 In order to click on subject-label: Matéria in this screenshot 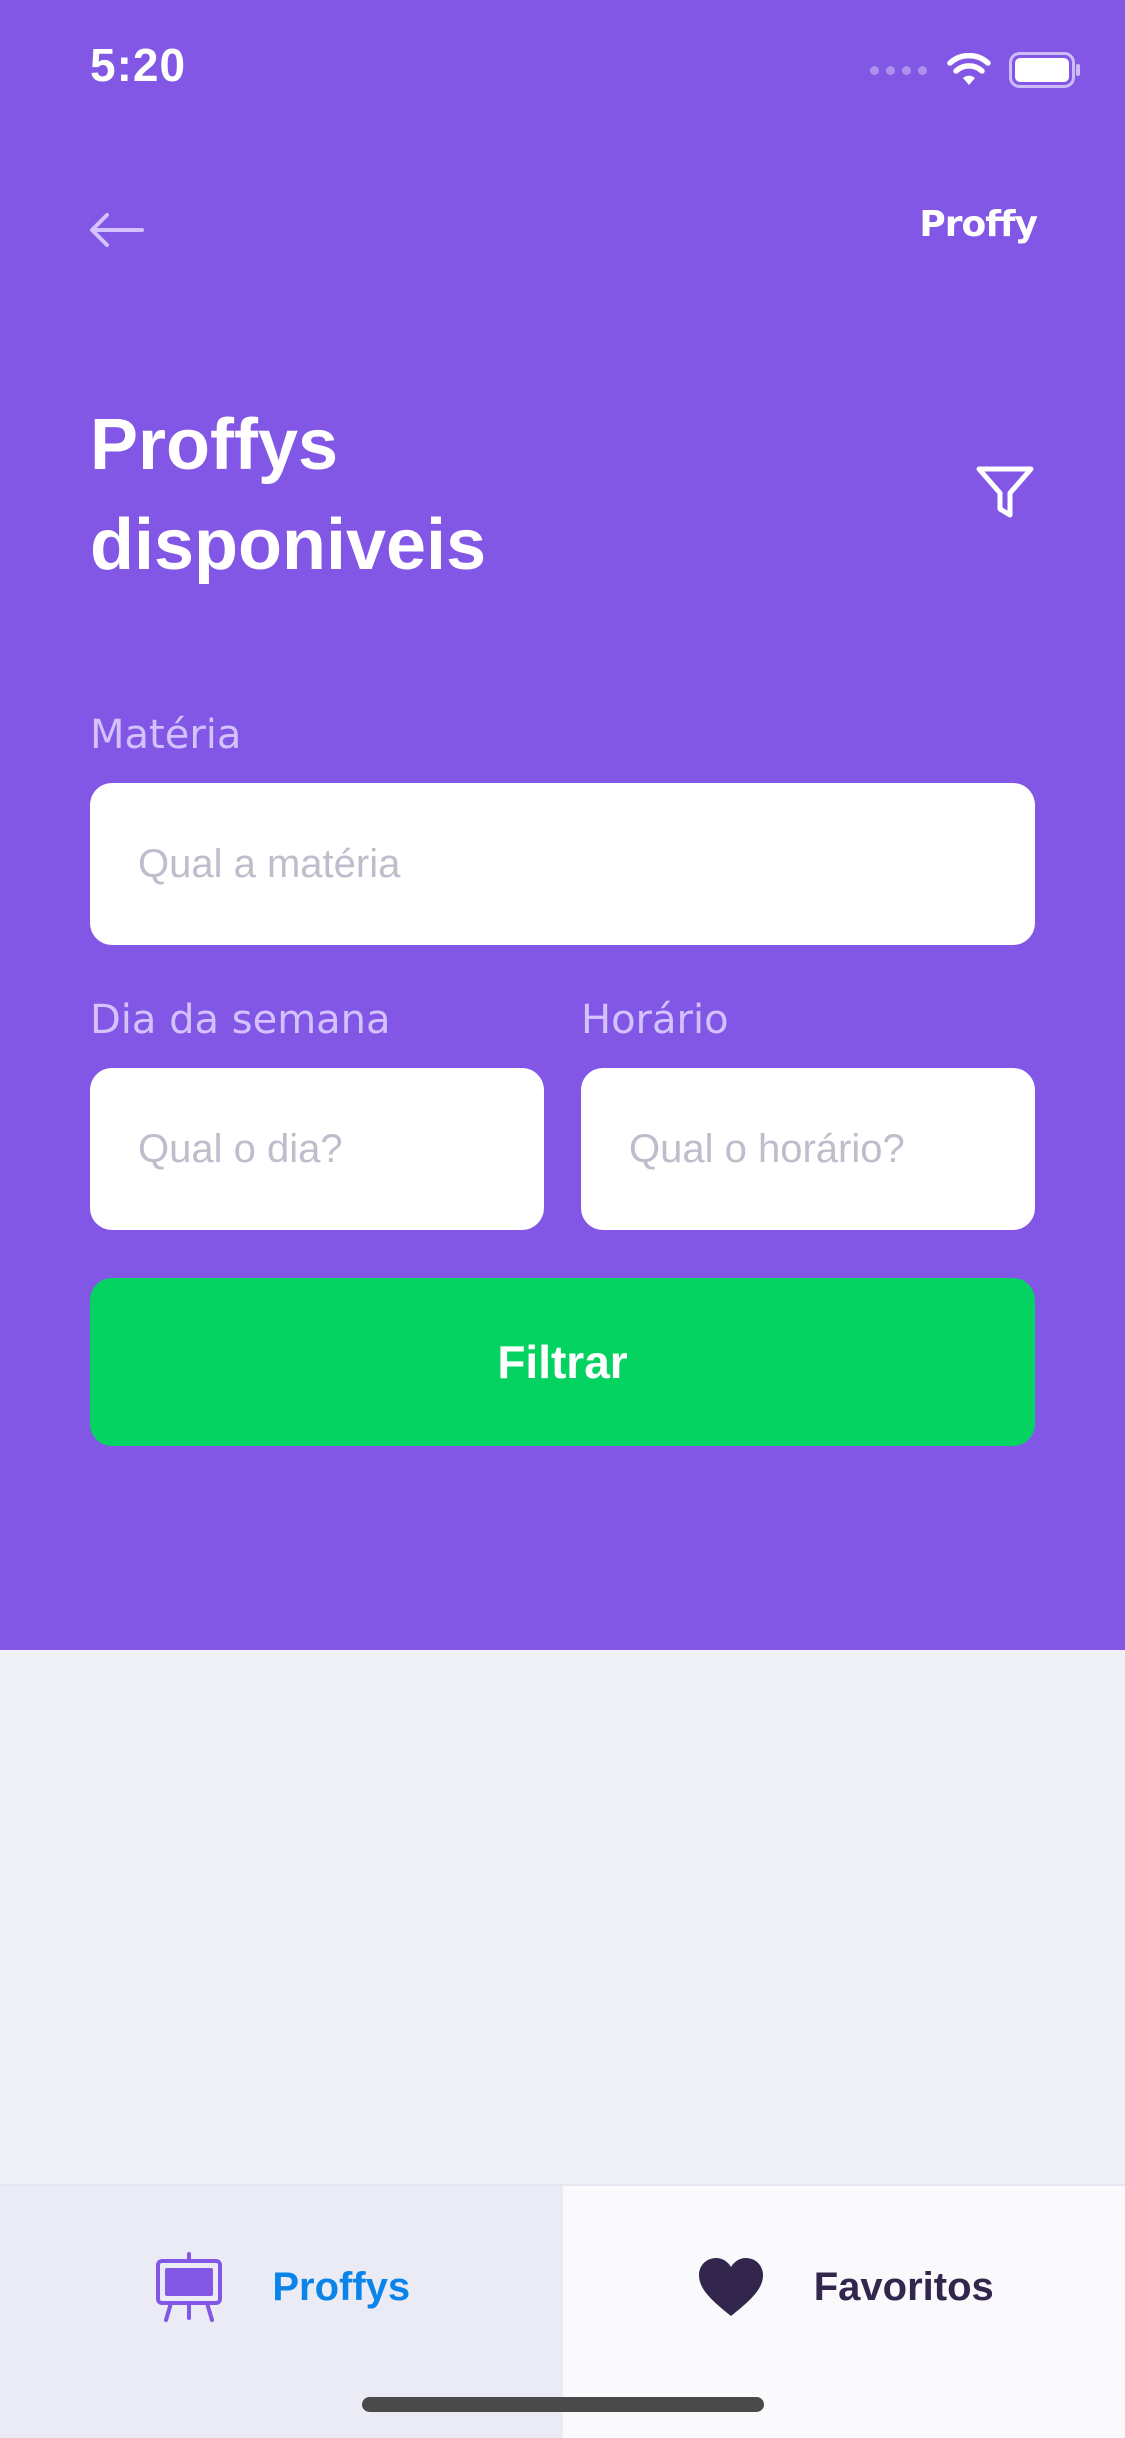, I will do `click(165, 735)`.